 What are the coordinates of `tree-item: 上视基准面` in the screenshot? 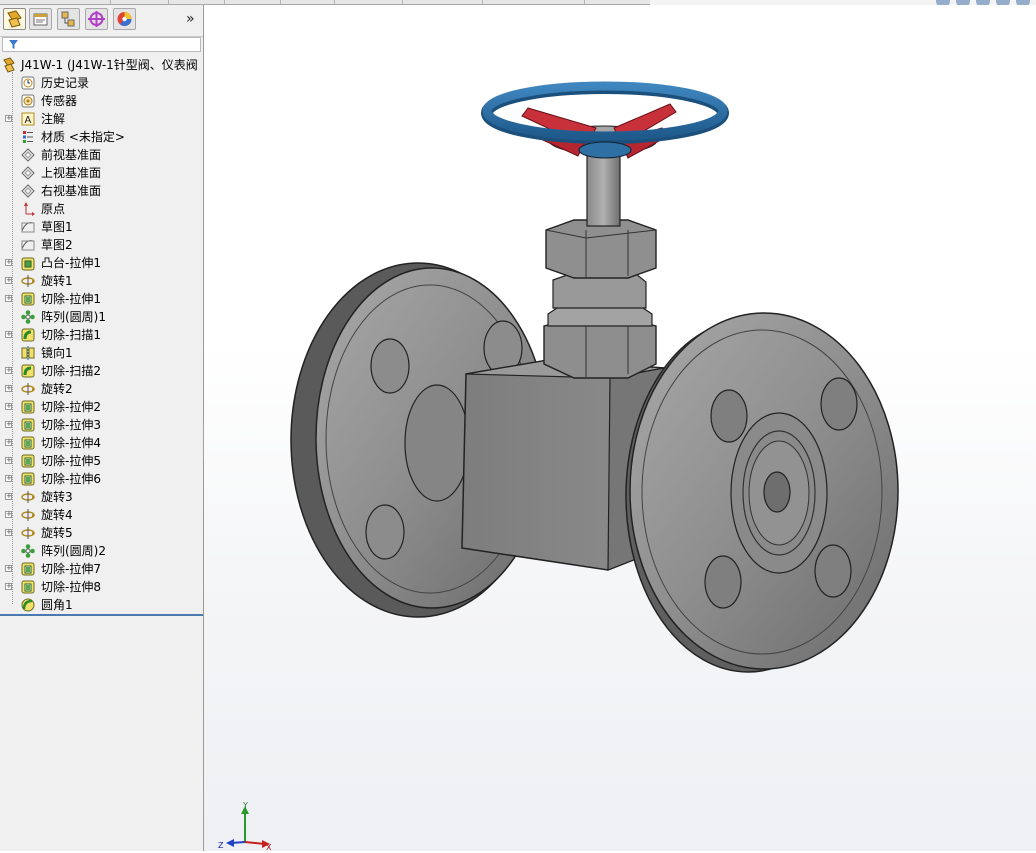 It's located at (101, 173).